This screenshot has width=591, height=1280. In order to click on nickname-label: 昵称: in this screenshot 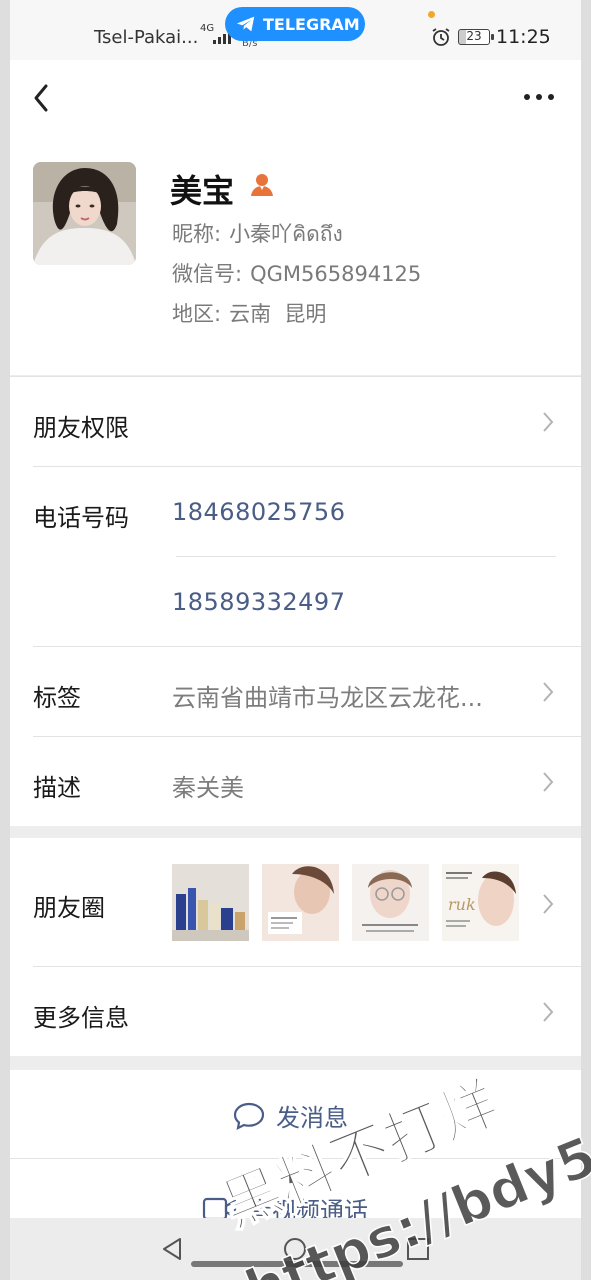, I will do `click(197, 234)`.